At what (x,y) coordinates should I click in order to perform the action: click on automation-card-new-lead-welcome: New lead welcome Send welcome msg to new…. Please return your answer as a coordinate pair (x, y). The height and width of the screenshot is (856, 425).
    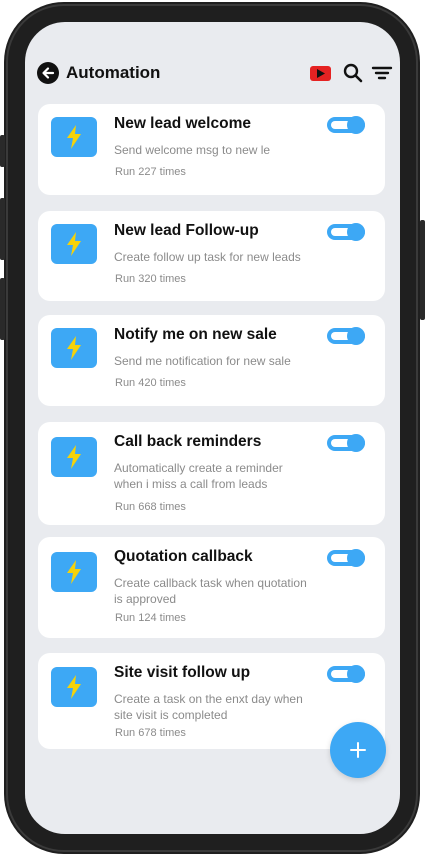
    Looking at the image, I should click on (211, 149).